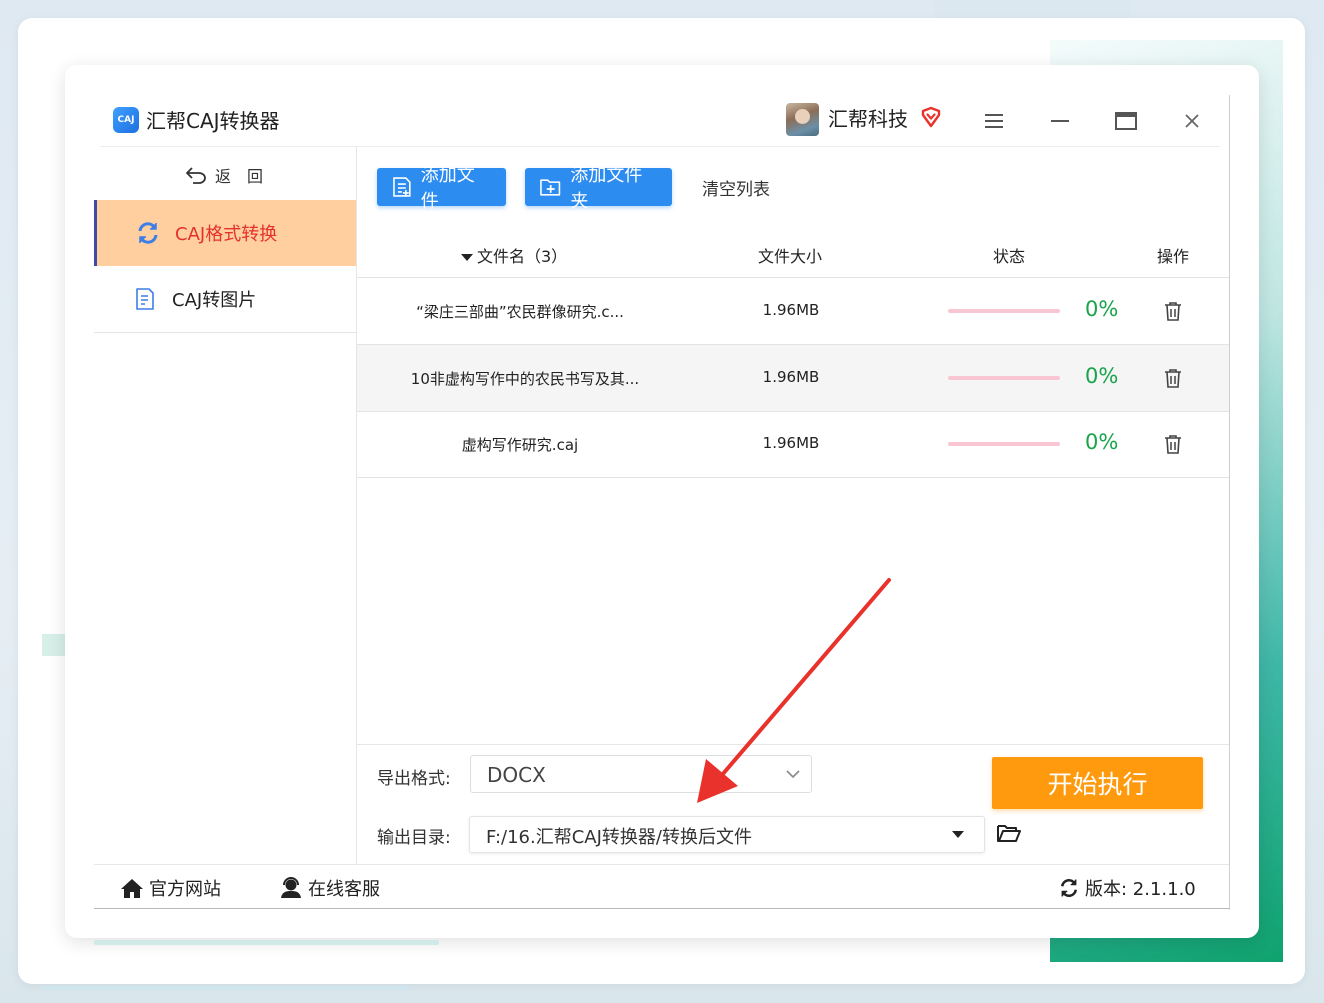  I want to click on start-button: 开始执行, so click(1097, 783).